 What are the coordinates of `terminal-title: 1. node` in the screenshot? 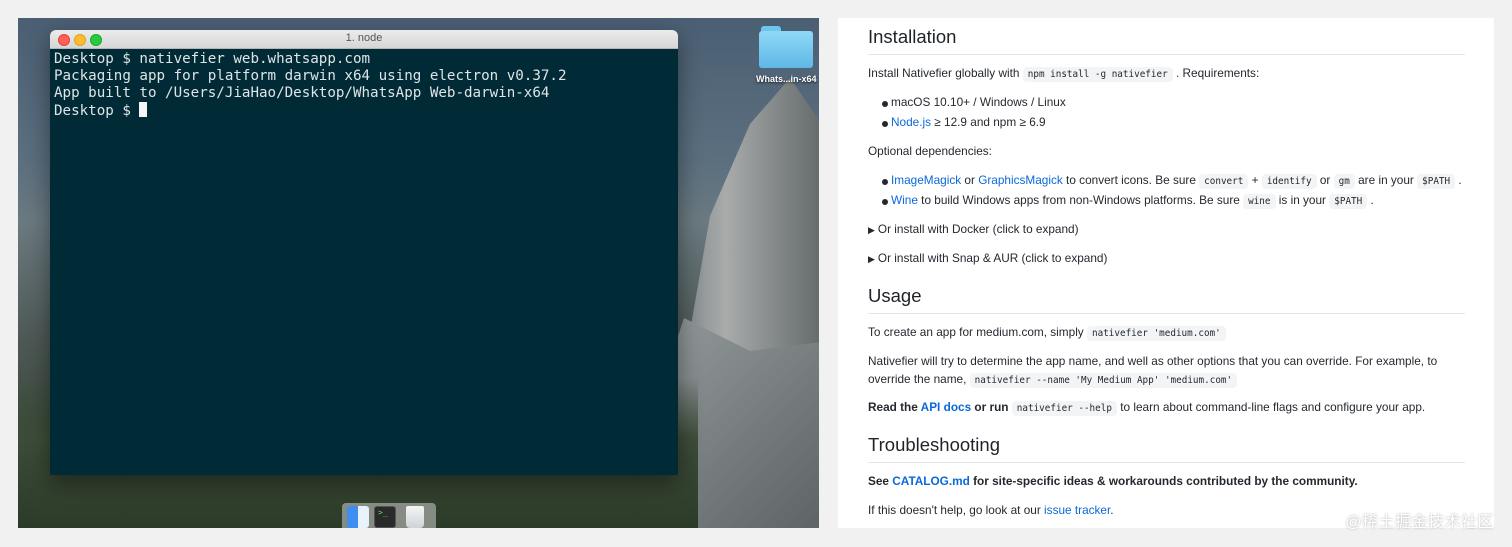 It's located at (364, 38).